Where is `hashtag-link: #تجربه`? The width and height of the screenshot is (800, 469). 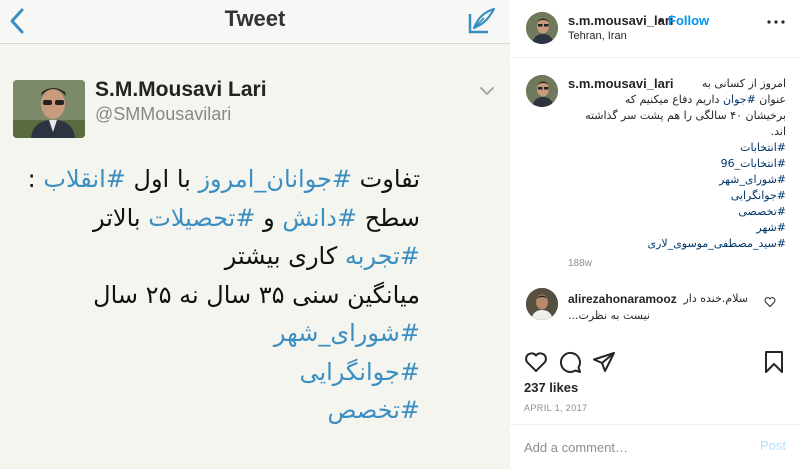 hashtag-link: #تجربه is located at coordinates (382, 256).